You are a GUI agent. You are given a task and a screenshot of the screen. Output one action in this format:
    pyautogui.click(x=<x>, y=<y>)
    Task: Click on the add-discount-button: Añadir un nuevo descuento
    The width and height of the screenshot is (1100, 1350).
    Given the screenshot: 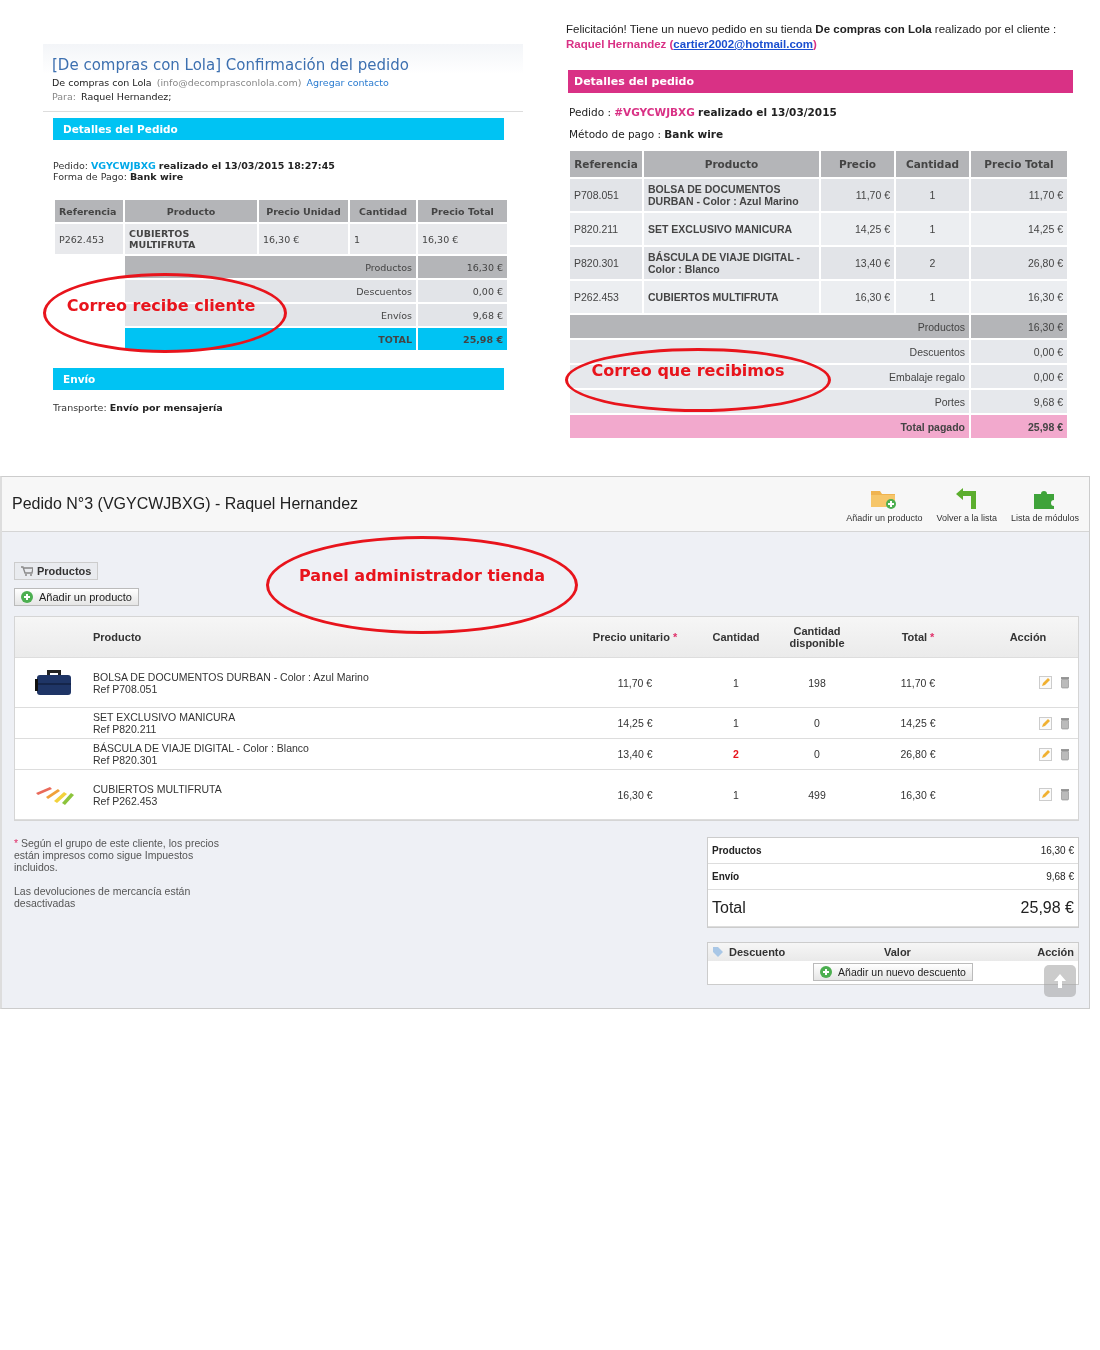 What is the action you would take?
    pyautogui.click(x=893, y=972)
    